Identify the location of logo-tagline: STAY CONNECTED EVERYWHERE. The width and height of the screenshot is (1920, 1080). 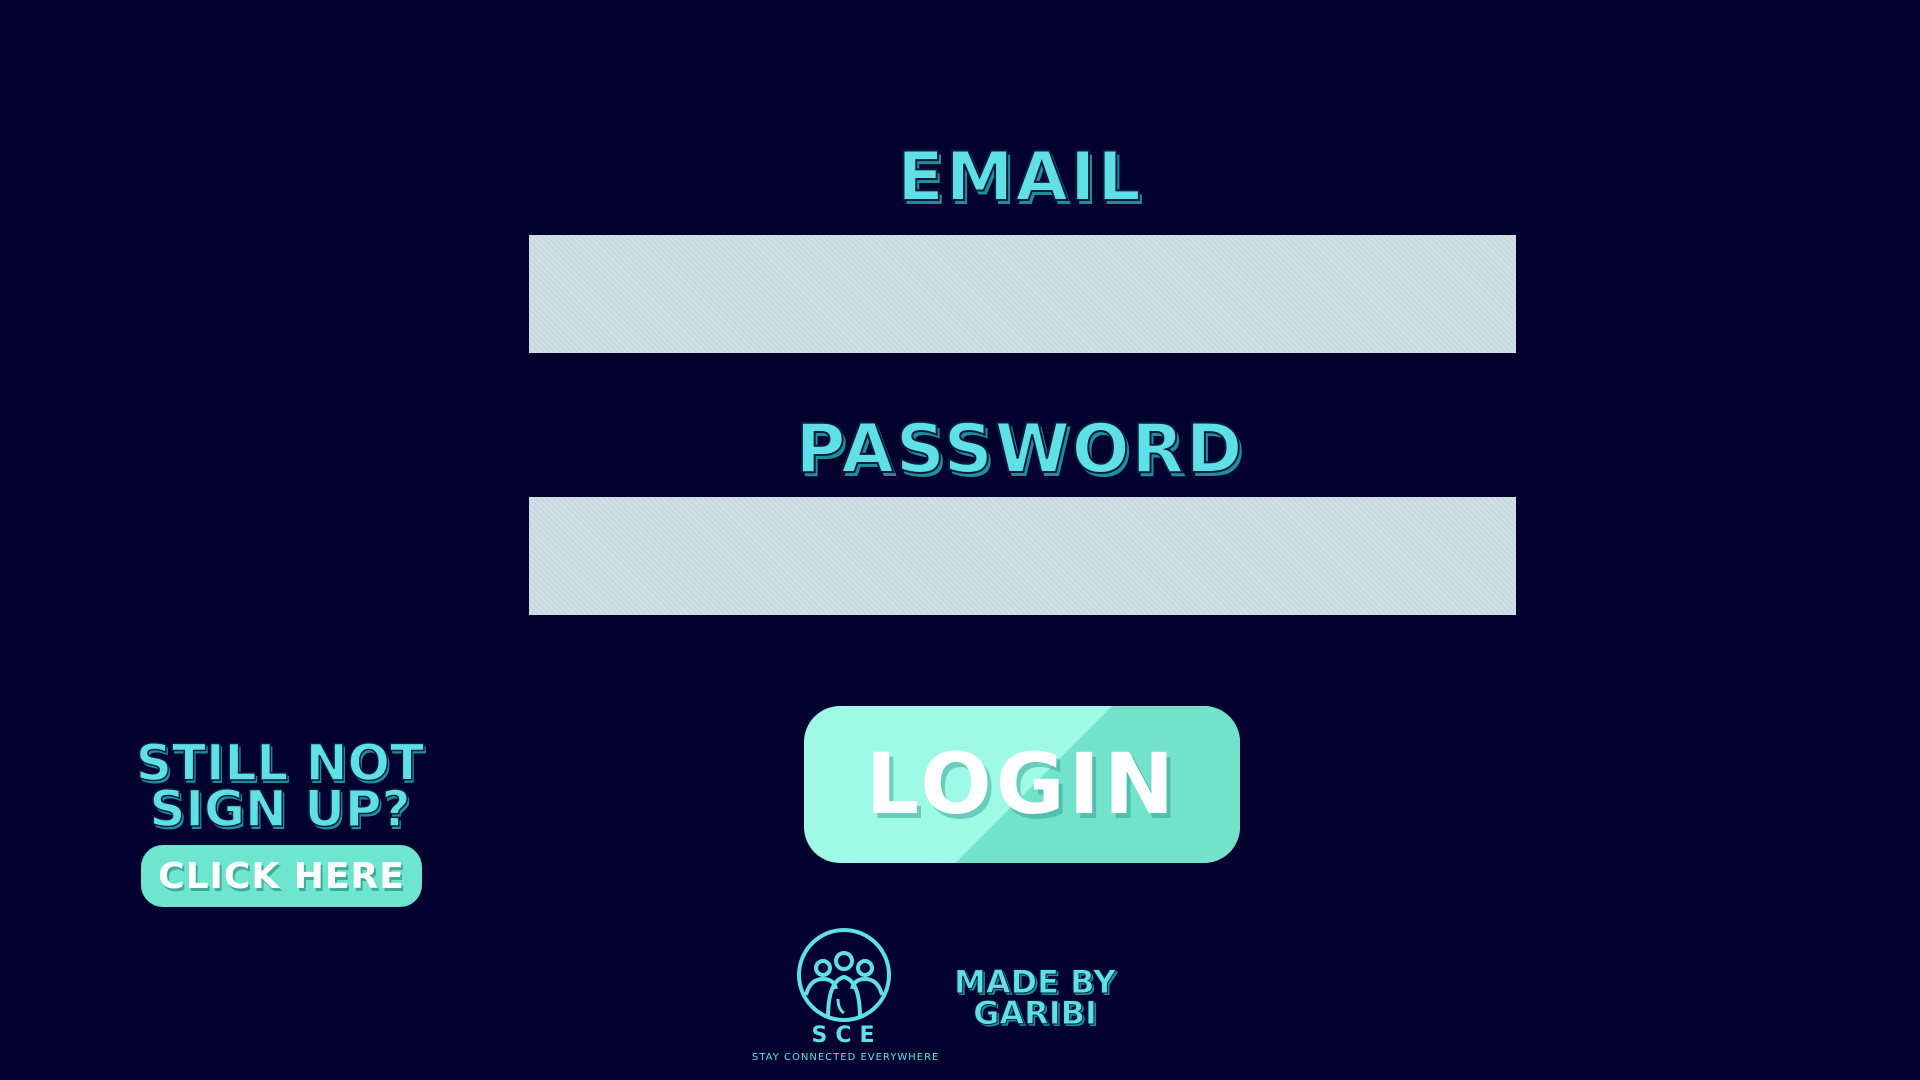
(846, 1057).